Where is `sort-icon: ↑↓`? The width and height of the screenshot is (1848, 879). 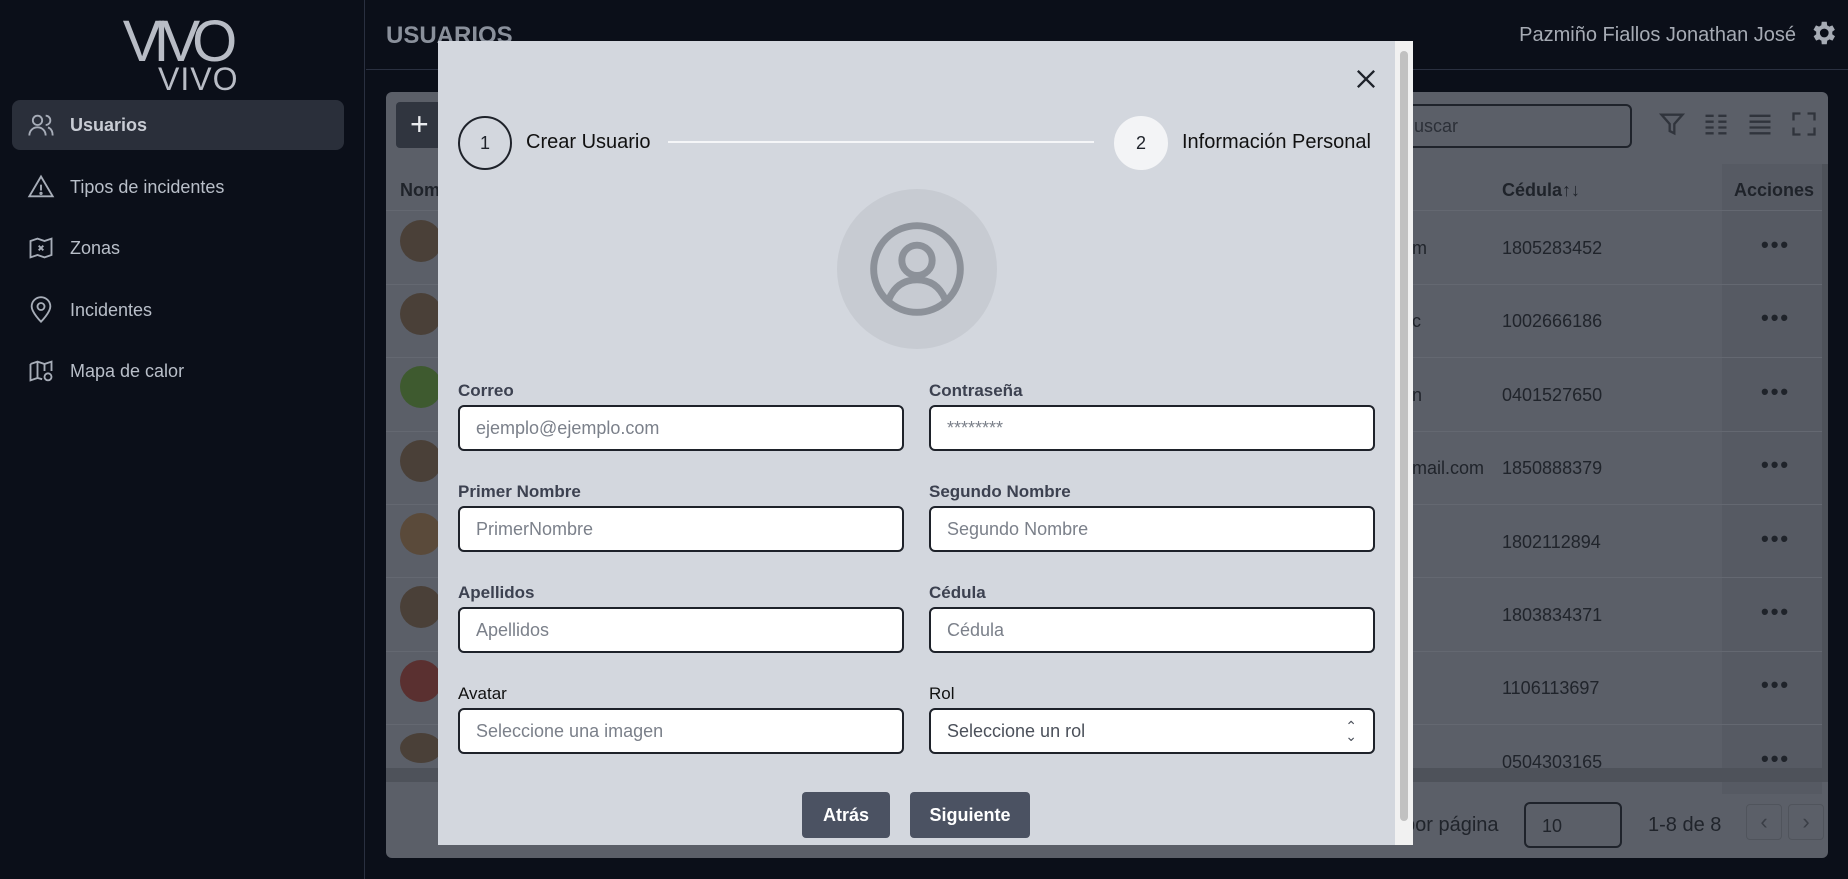 sort-icon: ↑↓ is located at coordinates (1571, 190).